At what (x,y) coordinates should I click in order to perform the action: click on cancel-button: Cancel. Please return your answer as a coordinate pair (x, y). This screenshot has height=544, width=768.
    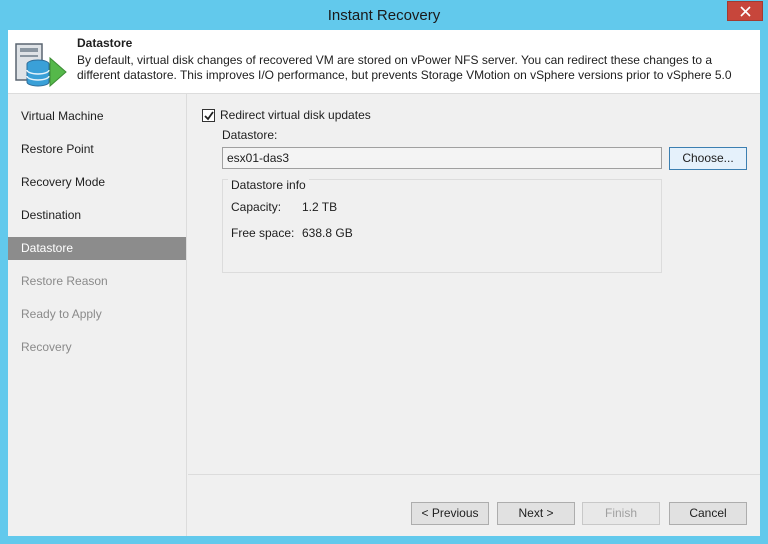
    Looking at the image, I should click on (708, 513).